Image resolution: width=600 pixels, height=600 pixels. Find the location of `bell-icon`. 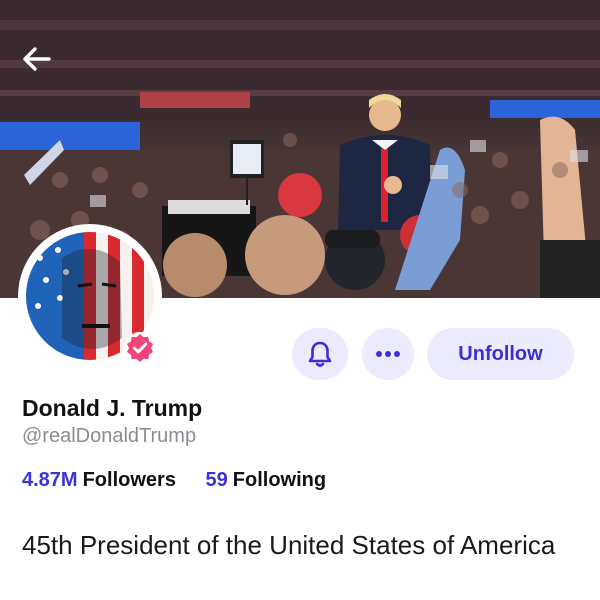

bell-icon is located at coordinates (320, 354).